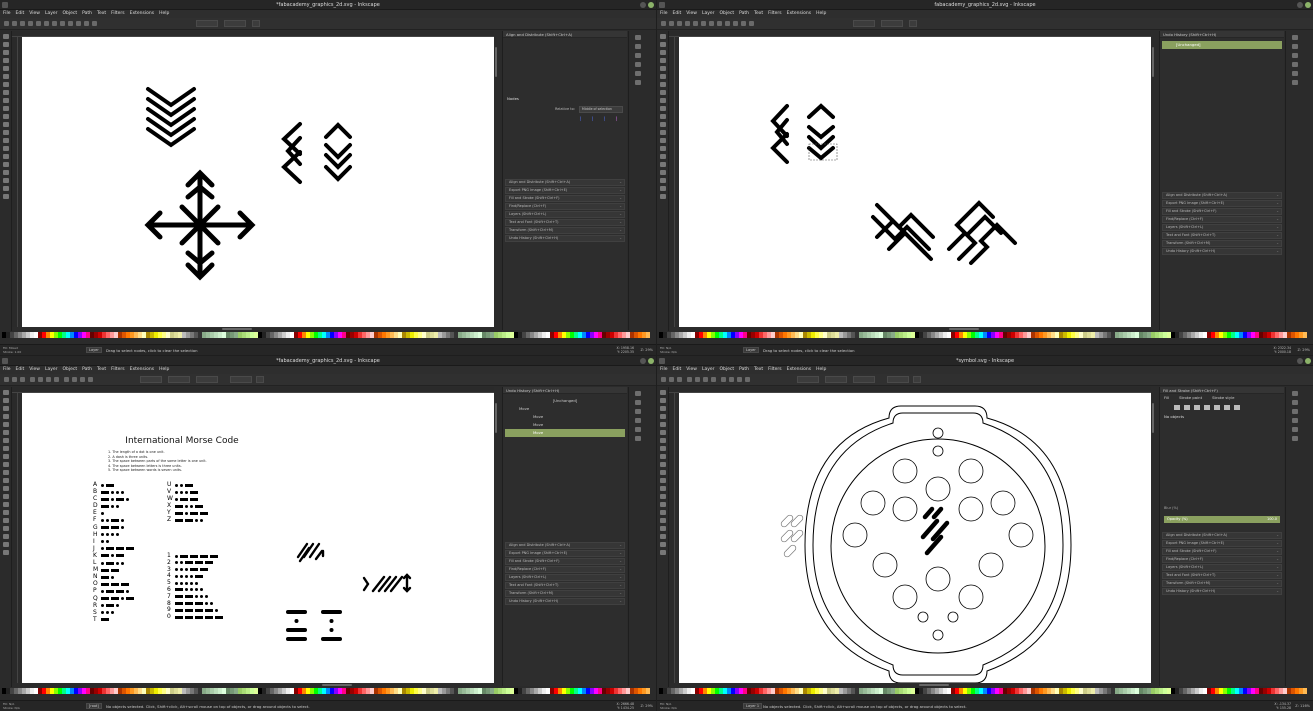 The height and width of the screenshot is (711, 1313). What do you see at coordinates (5, 488) in the screenshot?
I see `calligraphy-tool-icon` at bounding box center [5, 488].